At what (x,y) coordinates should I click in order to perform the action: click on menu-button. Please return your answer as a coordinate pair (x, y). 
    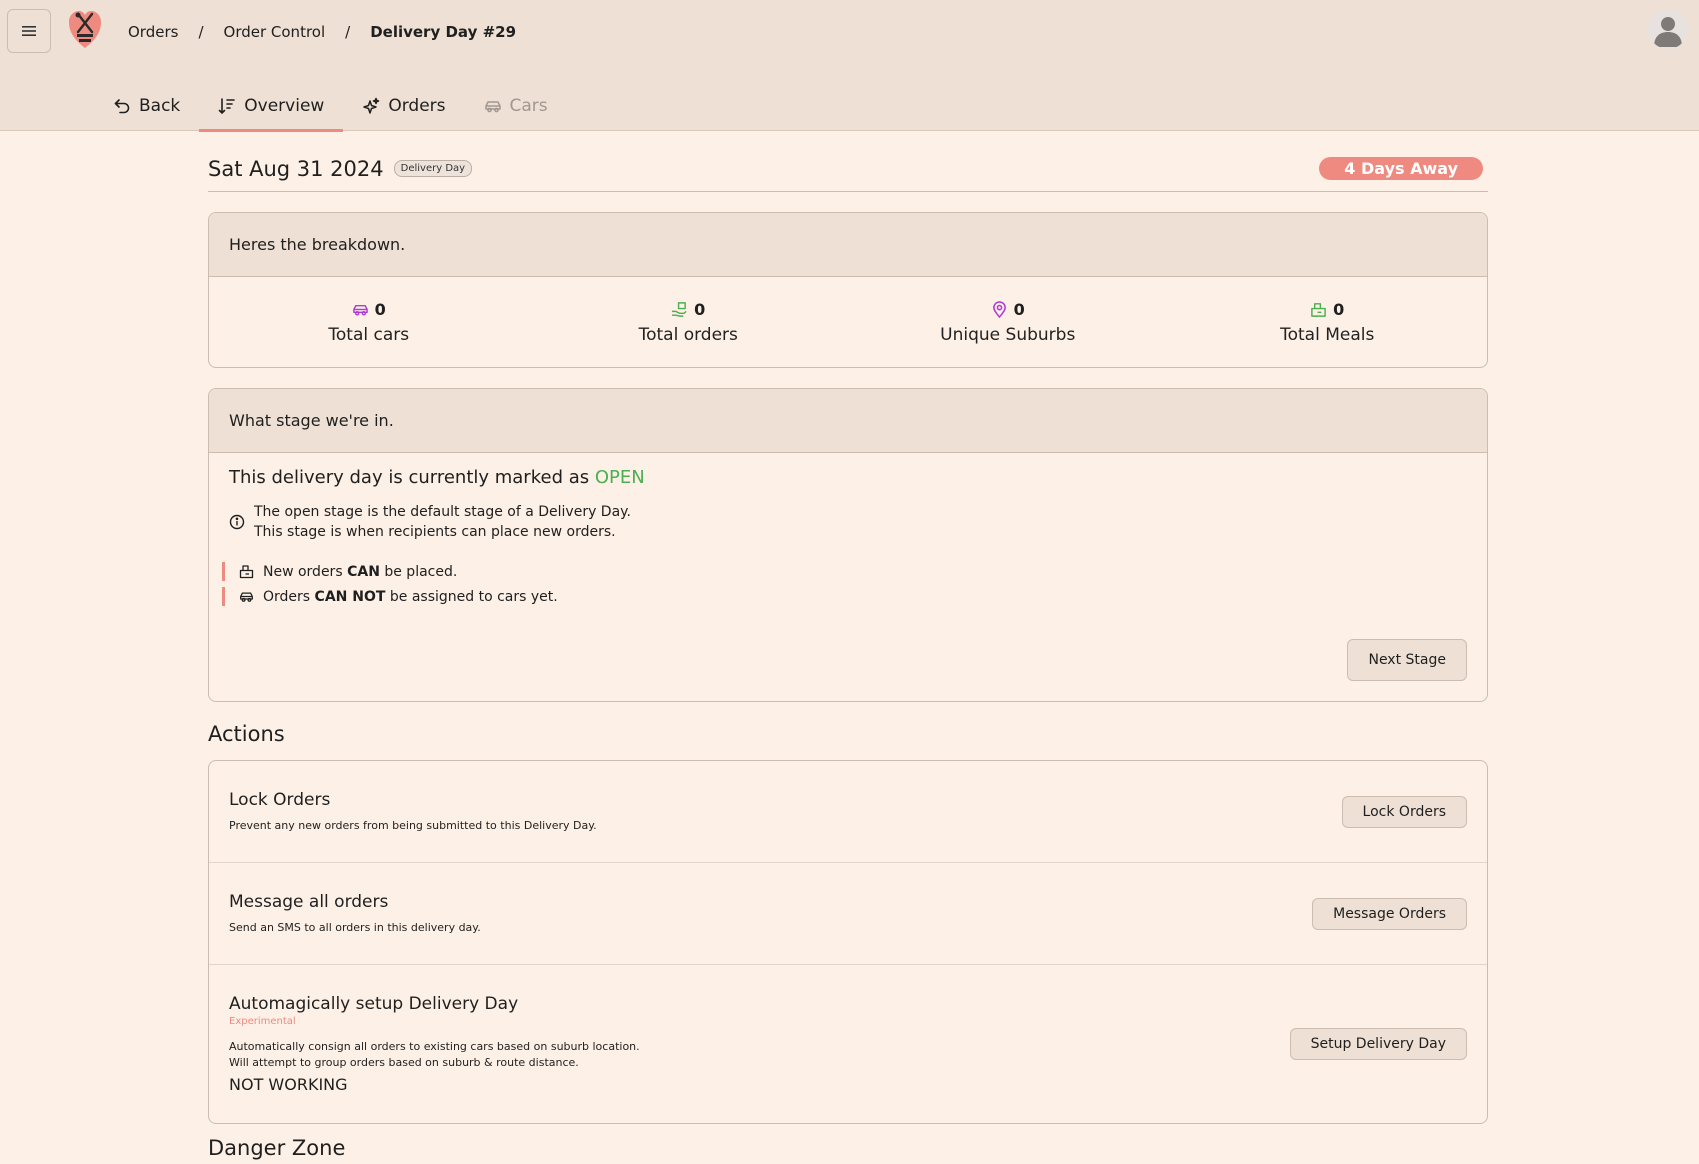
    Looking at the image, I should click on (29, 31).